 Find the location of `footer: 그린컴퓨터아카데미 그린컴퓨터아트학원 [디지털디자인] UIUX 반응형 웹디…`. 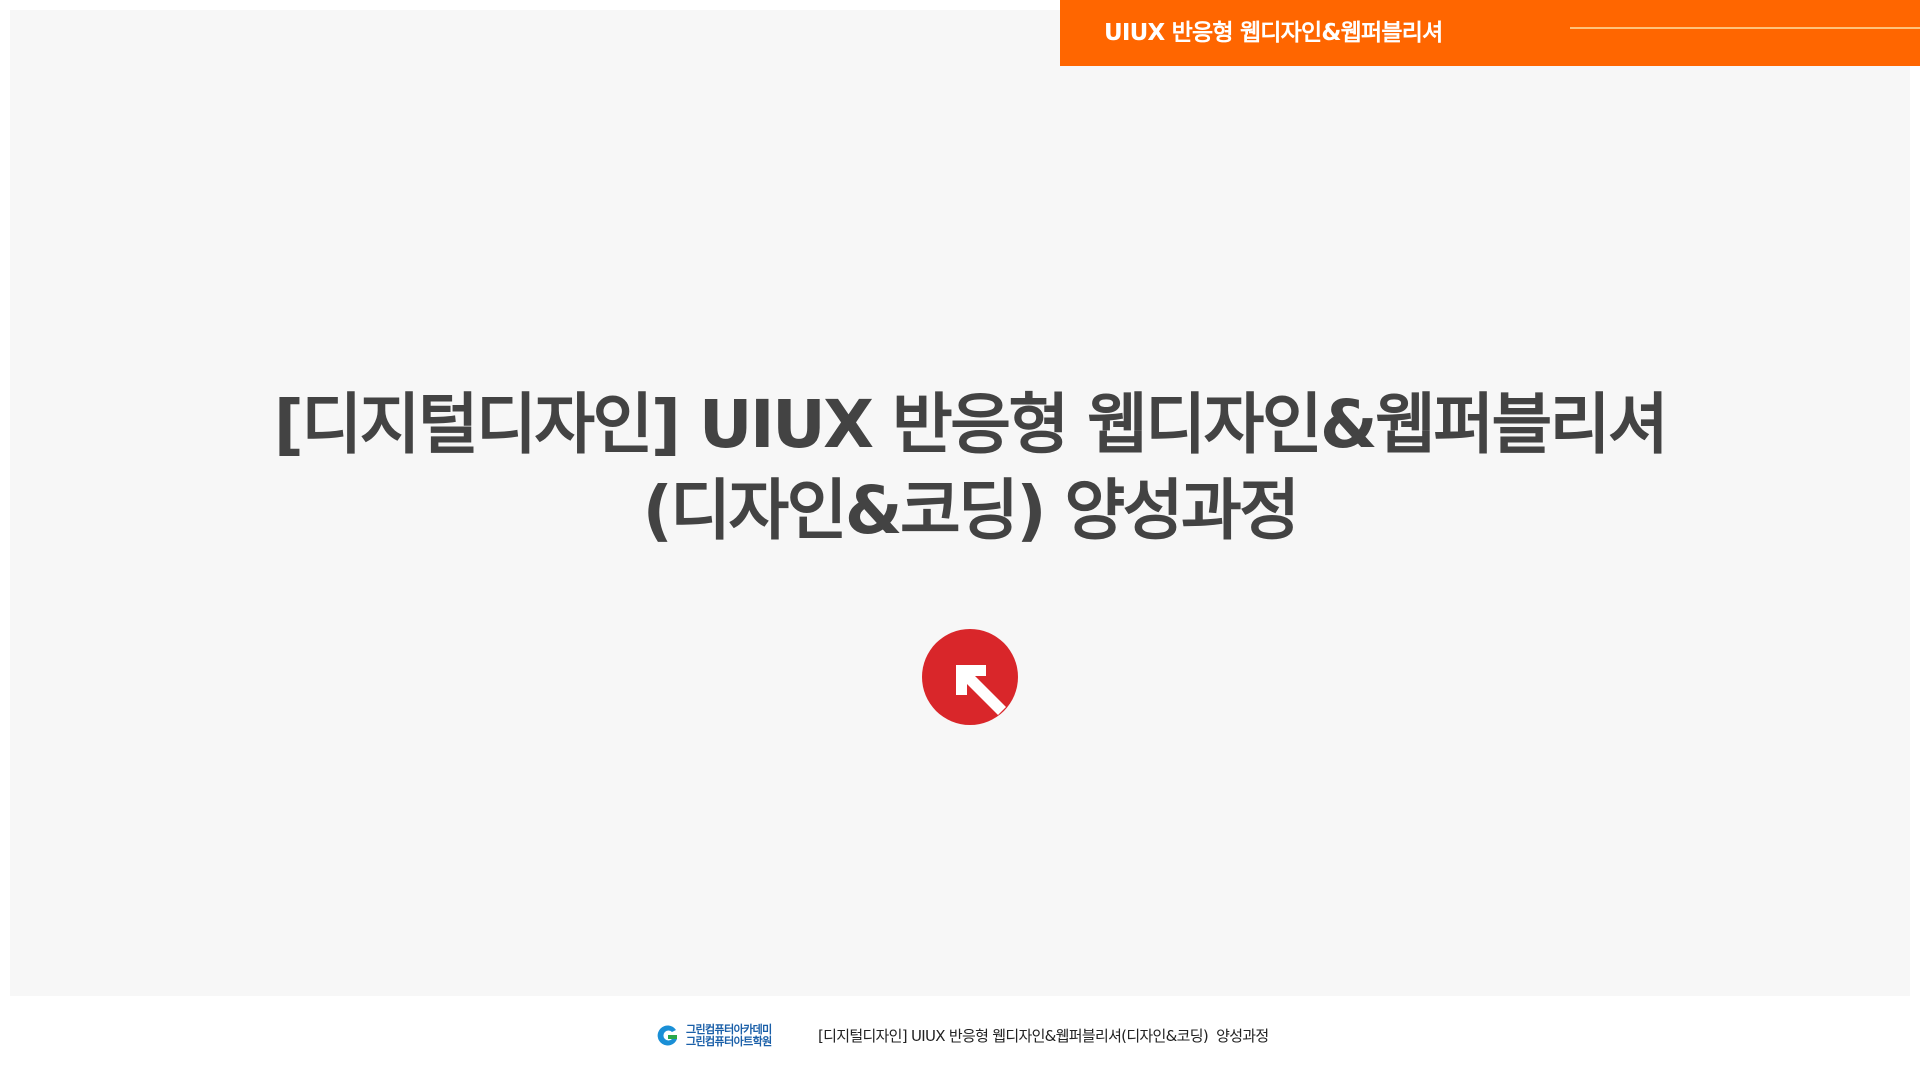

footer: 그린컴퓨터아카데미 그린컴퓨터아트학원 [디지털디자인] UIUX 반응형 웹디… is located at coordinates (960, 1035).